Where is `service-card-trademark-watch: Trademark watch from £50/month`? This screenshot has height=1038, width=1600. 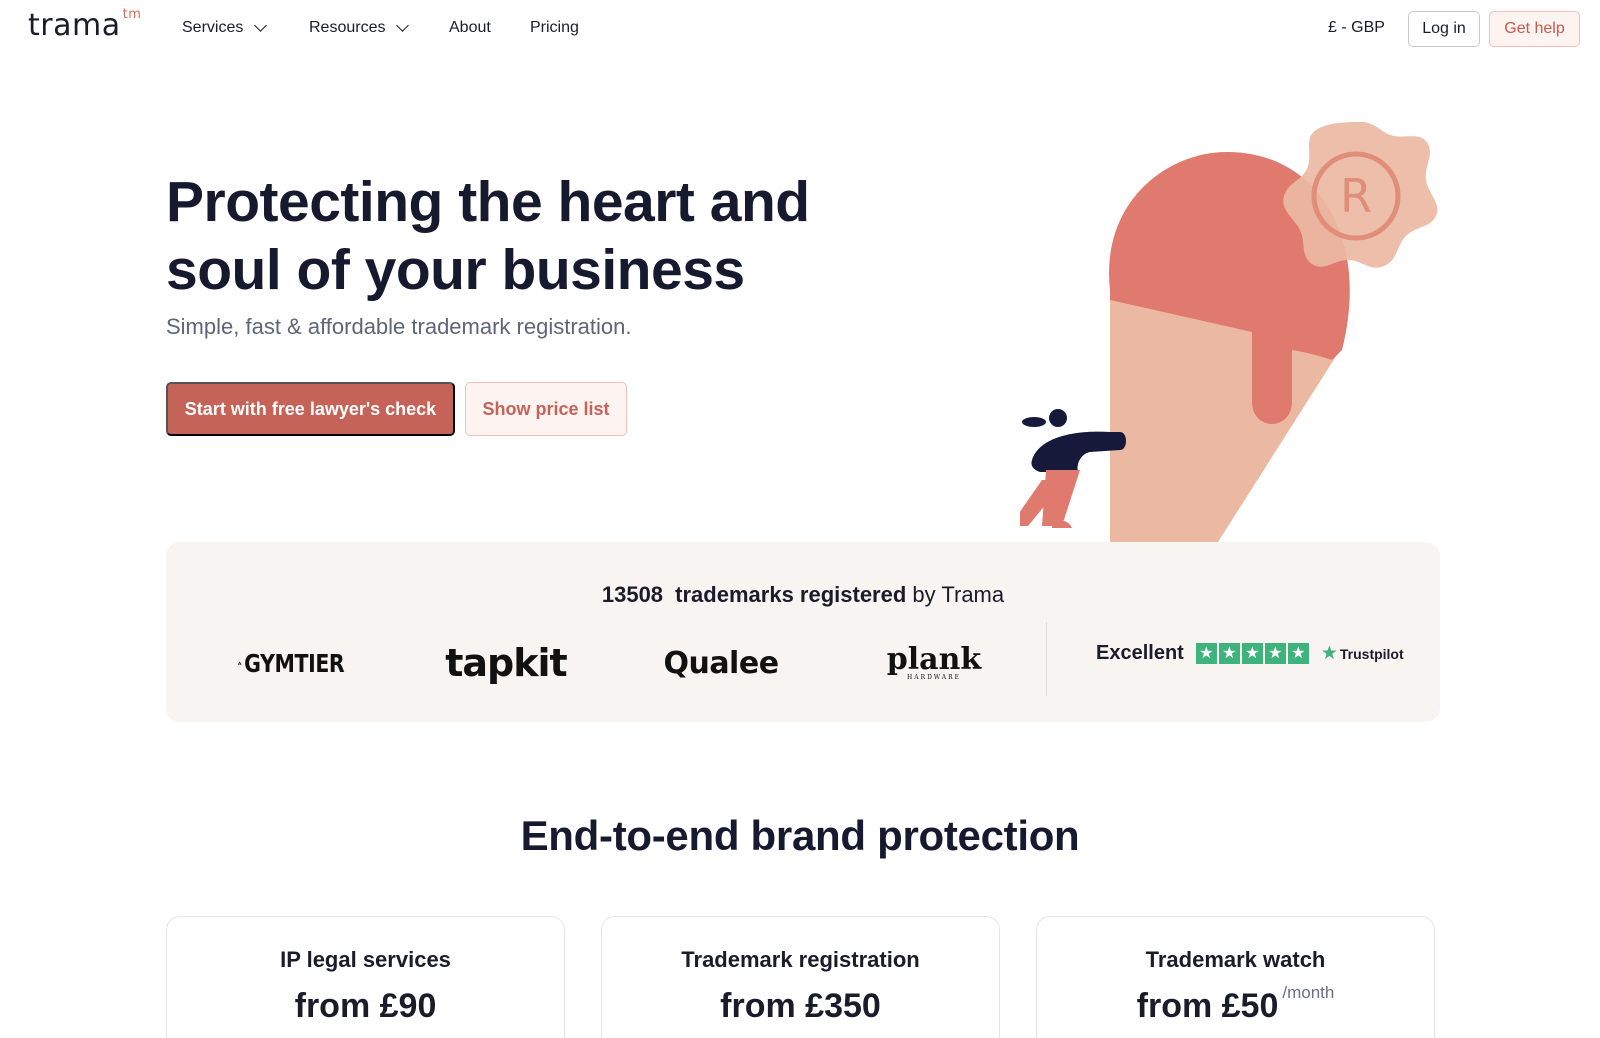 service-card-trademark-watch: Trademark watch from £50/month is located at coordinates (1235, 977).